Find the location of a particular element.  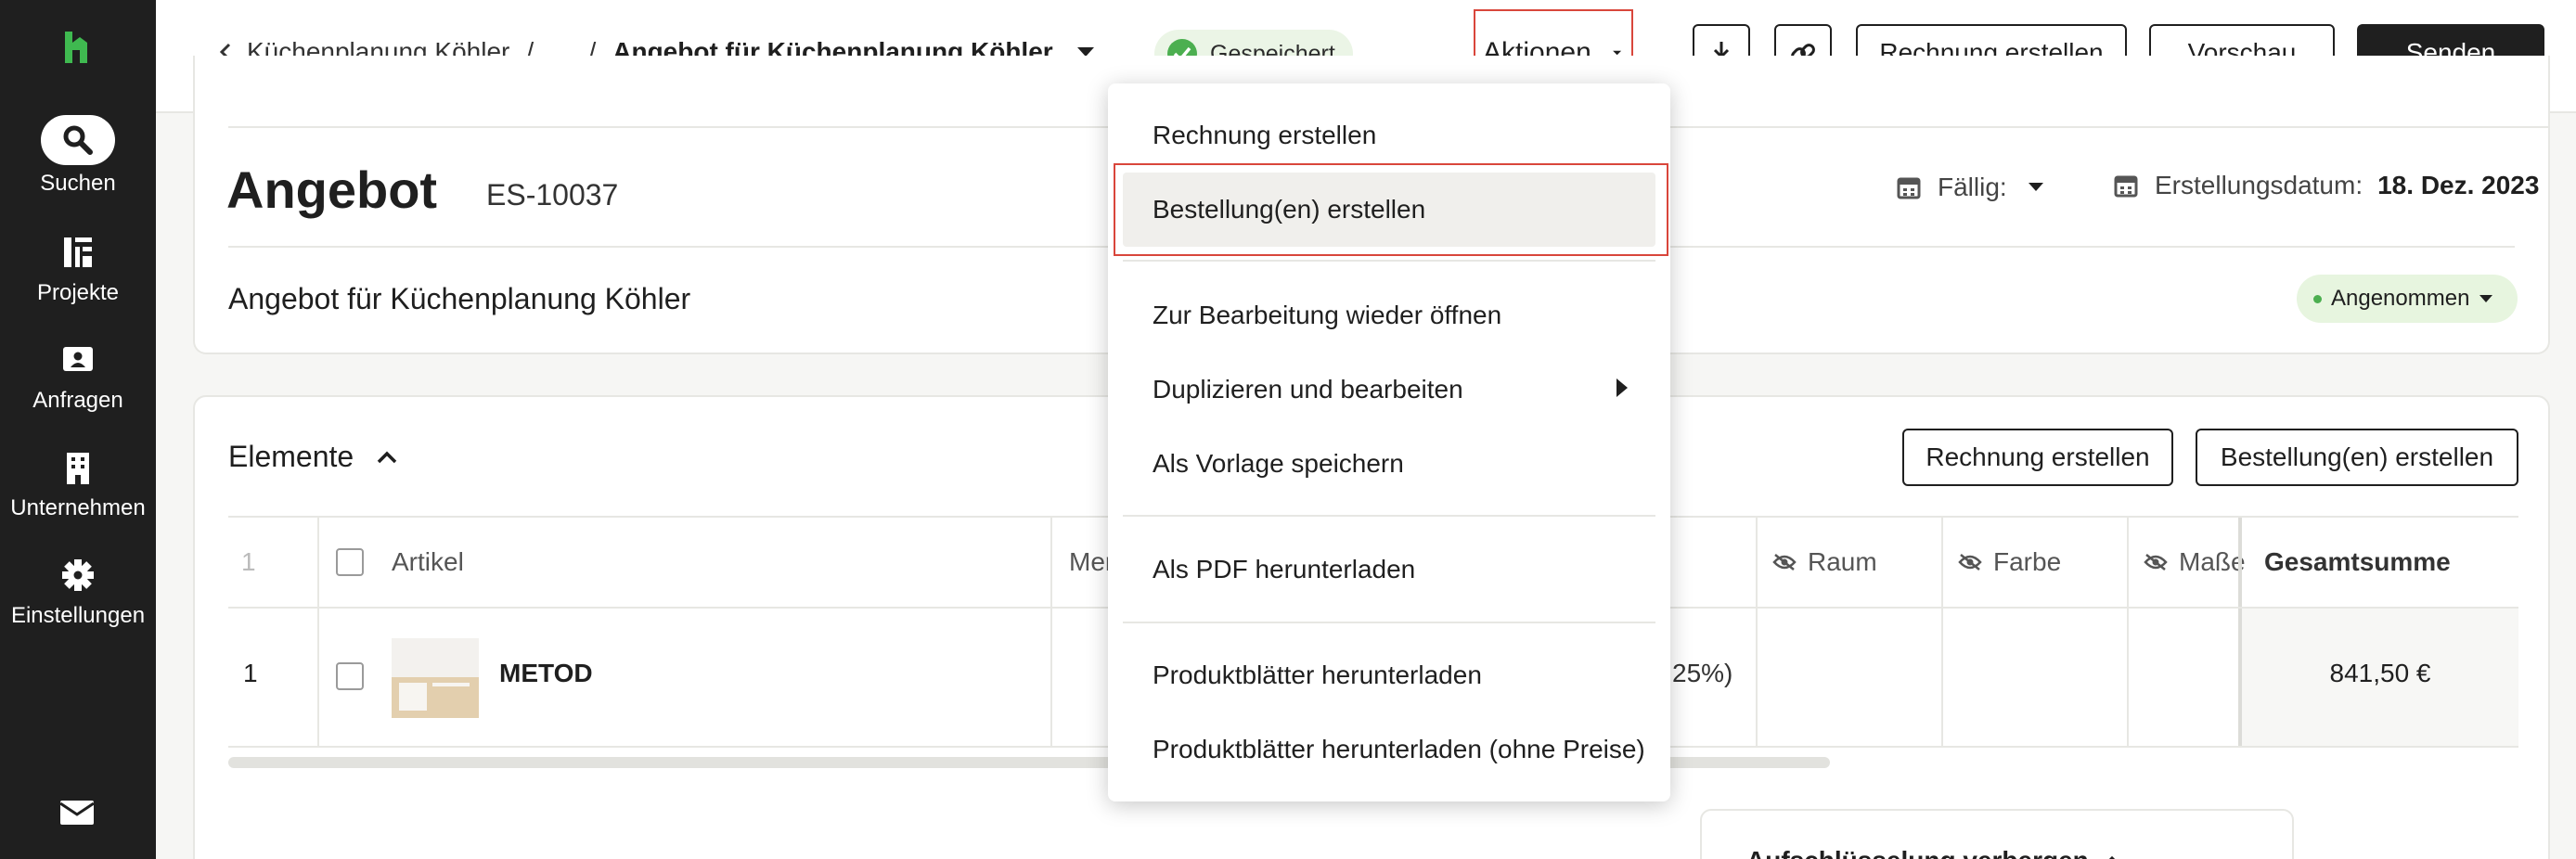

sidebar-item-label: Projekte is located at coordinates (78, 292).